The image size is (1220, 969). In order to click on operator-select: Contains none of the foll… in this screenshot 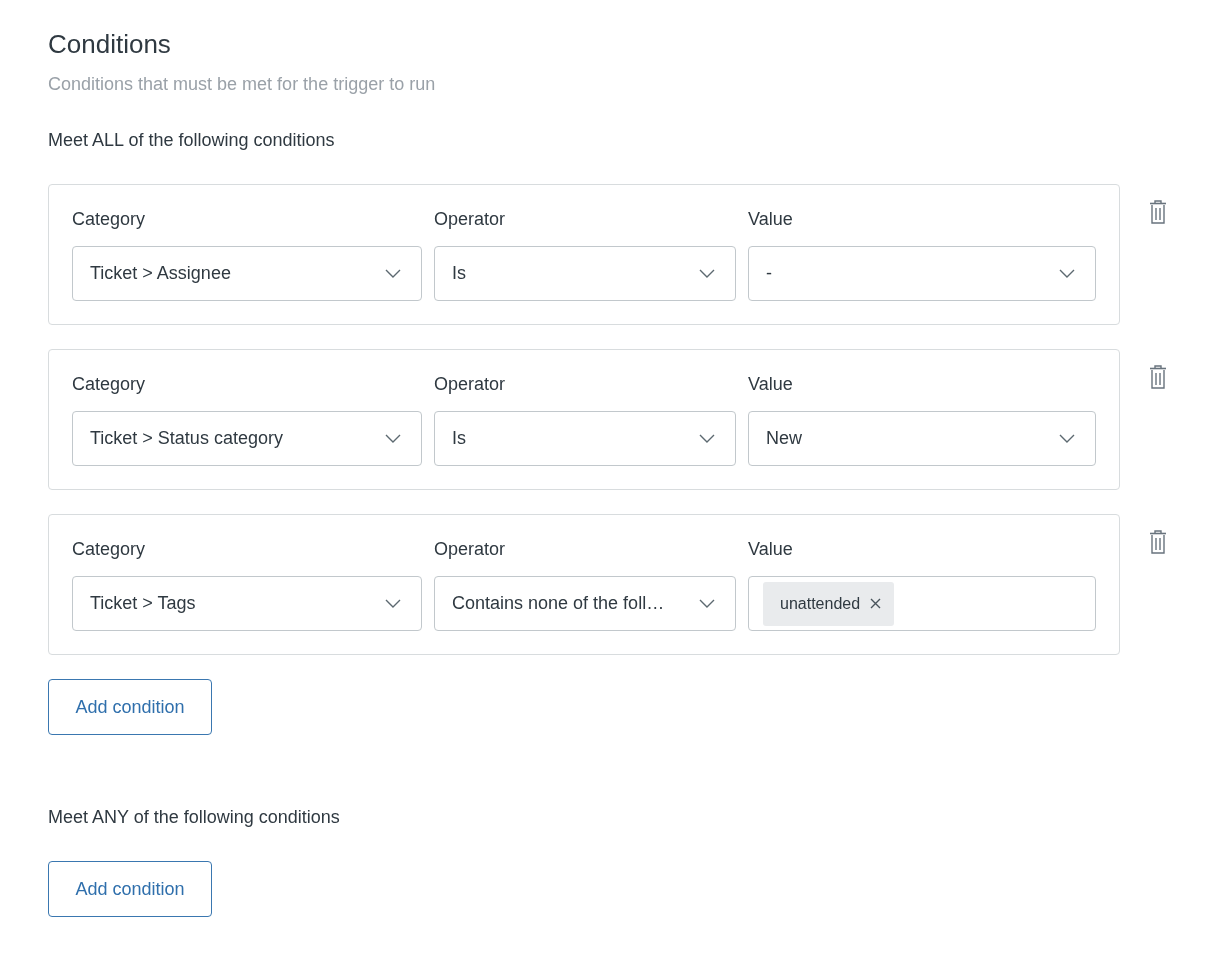, I will do `click(585, 603)`.